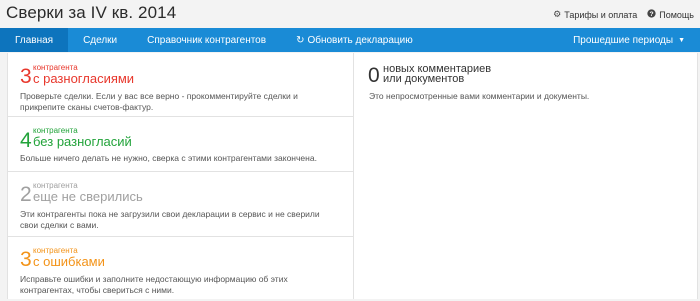 Image resolution: width=700 pixels, height=301 pixels. What do you see at coordinates (681, 40) in the screenshot?
I see `chevron-down-icon: ▼` at bounding box center [681, 40].